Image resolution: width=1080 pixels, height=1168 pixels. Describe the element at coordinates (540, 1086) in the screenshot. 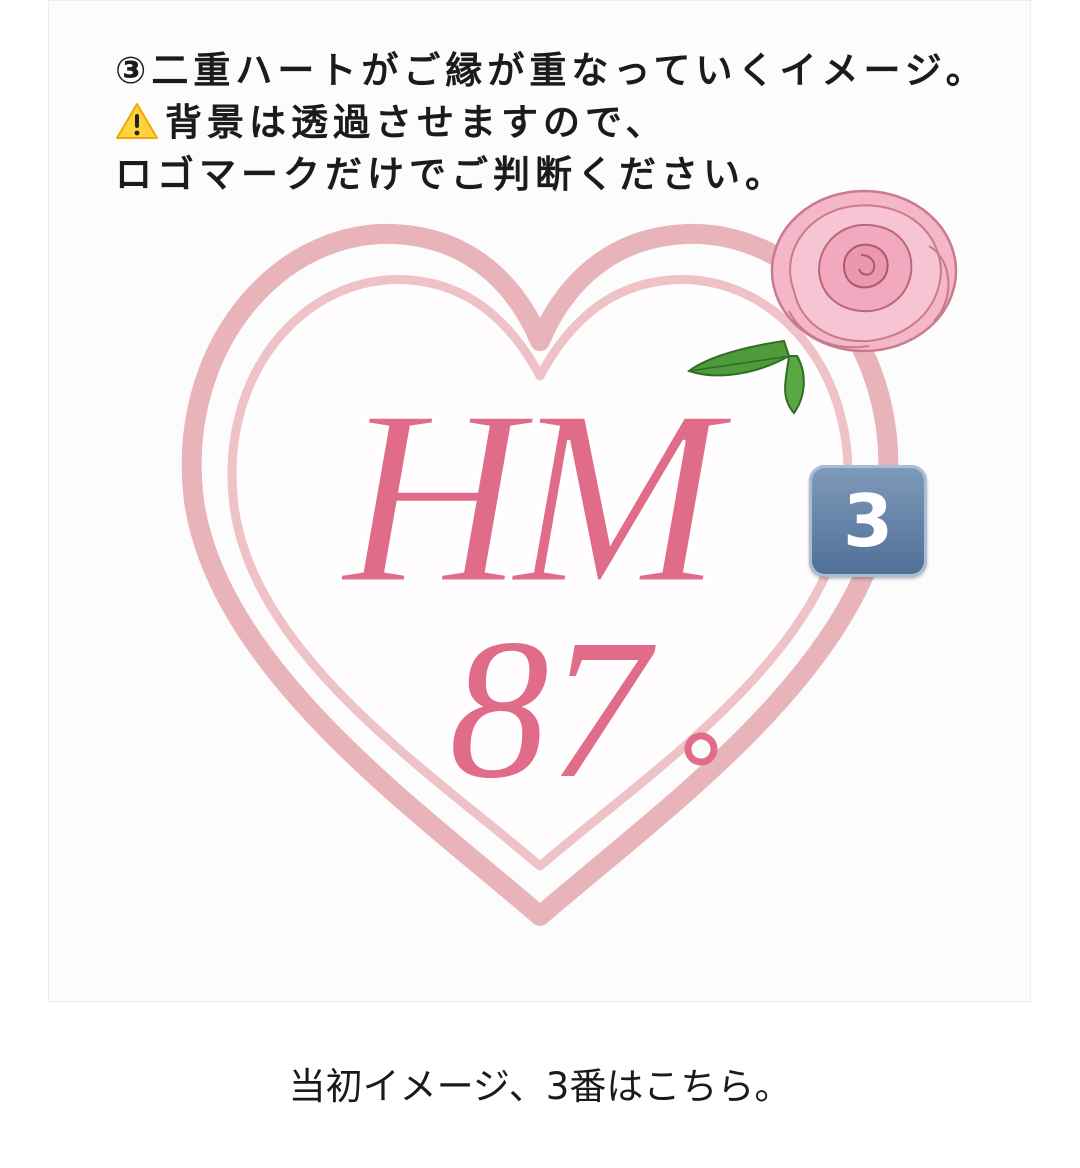

I see `image-caption: 当初イメージ、3番はこちら。` at that location.